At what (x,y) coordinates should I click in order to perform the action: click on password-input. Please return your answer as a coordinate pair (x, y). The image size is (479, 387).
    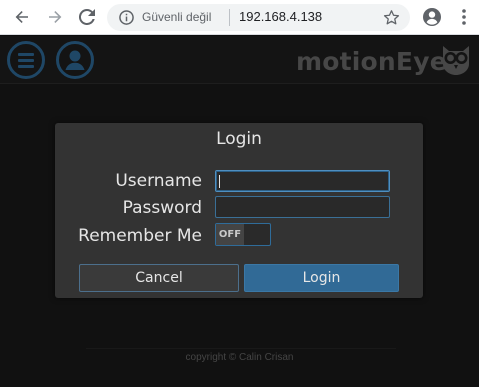
    Looking at the image, I should click on (302, 207).